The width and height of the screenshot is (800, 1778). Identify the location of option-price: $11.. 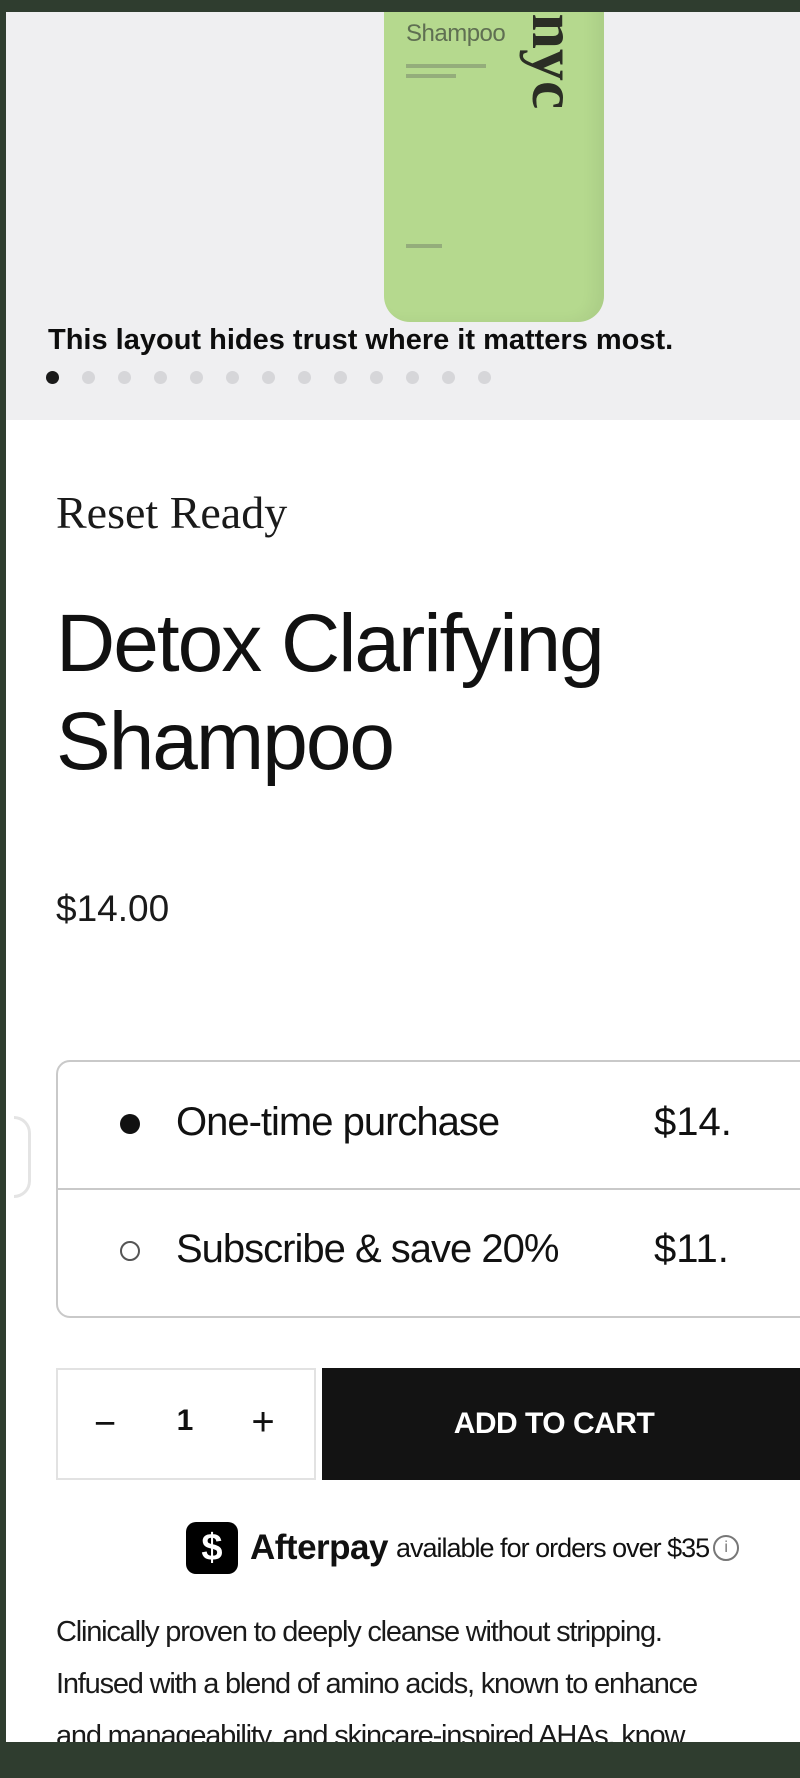
(691, 1249).